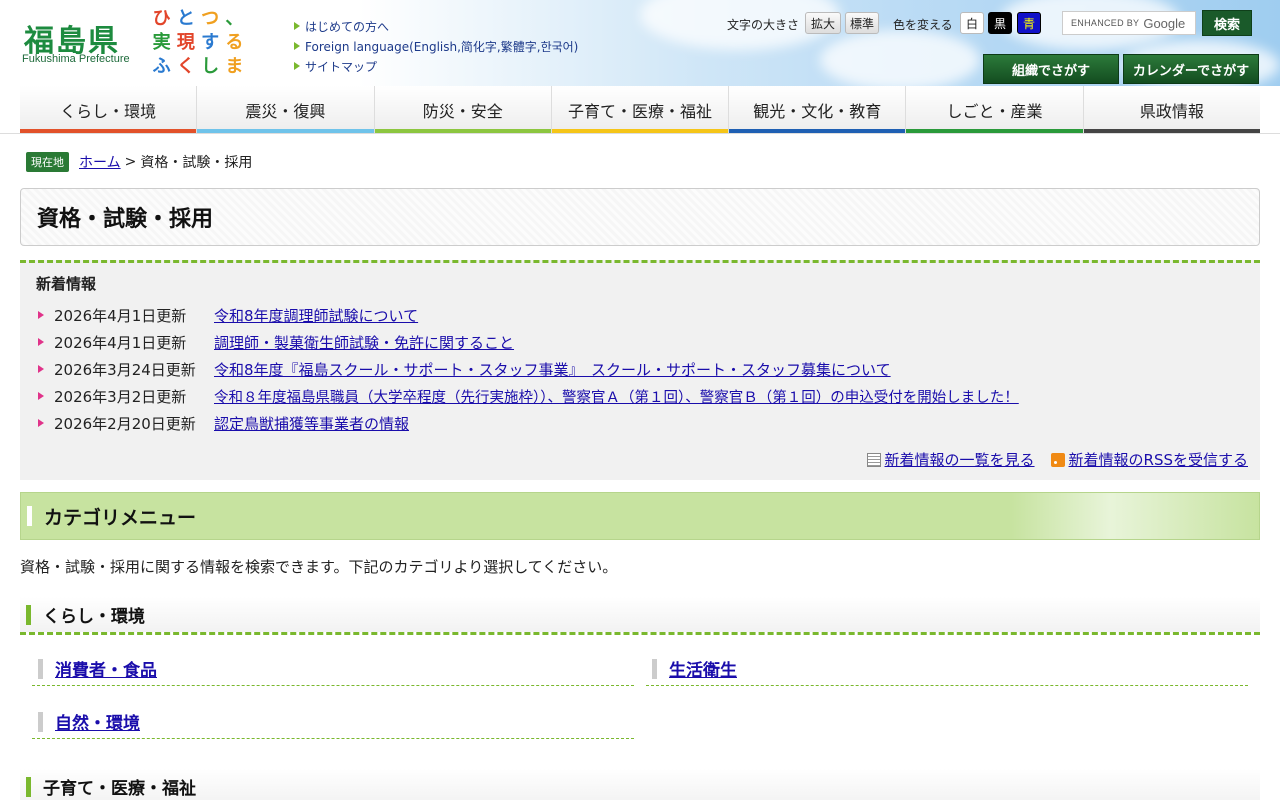 Image resolution: width=1280 pixels, height=800 pixels. Describe the element at coordinates (66, 284) in the screenshot. I see `news-title: 新着情報` at that location.